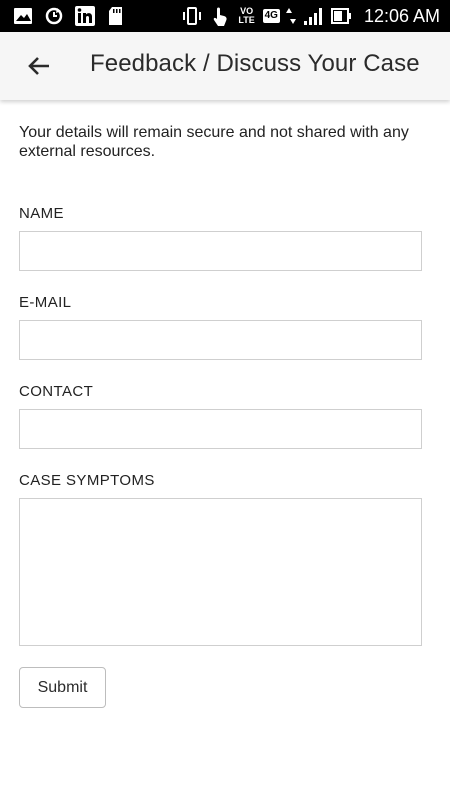  What do you see at coordinates (116, 16) in the screenshot?
I see `sd-card-icon` at bounding box center [116, 16].